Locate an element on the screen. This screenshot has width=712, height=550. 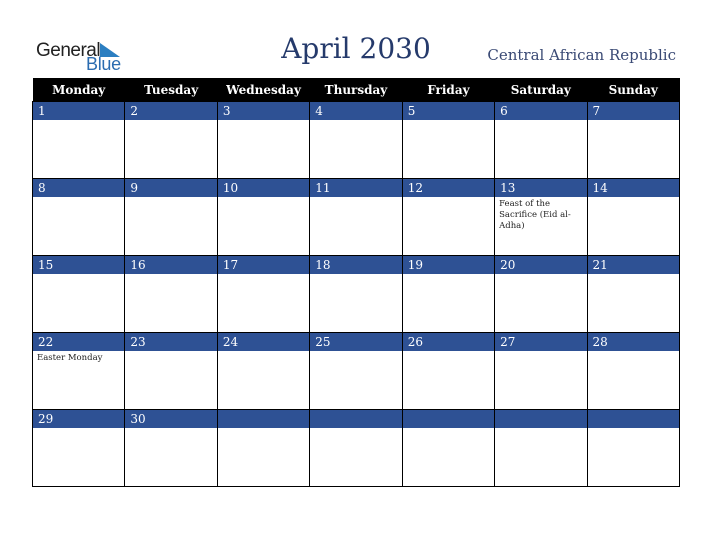
day-cell: 9 is located at coordinates (171, 217).